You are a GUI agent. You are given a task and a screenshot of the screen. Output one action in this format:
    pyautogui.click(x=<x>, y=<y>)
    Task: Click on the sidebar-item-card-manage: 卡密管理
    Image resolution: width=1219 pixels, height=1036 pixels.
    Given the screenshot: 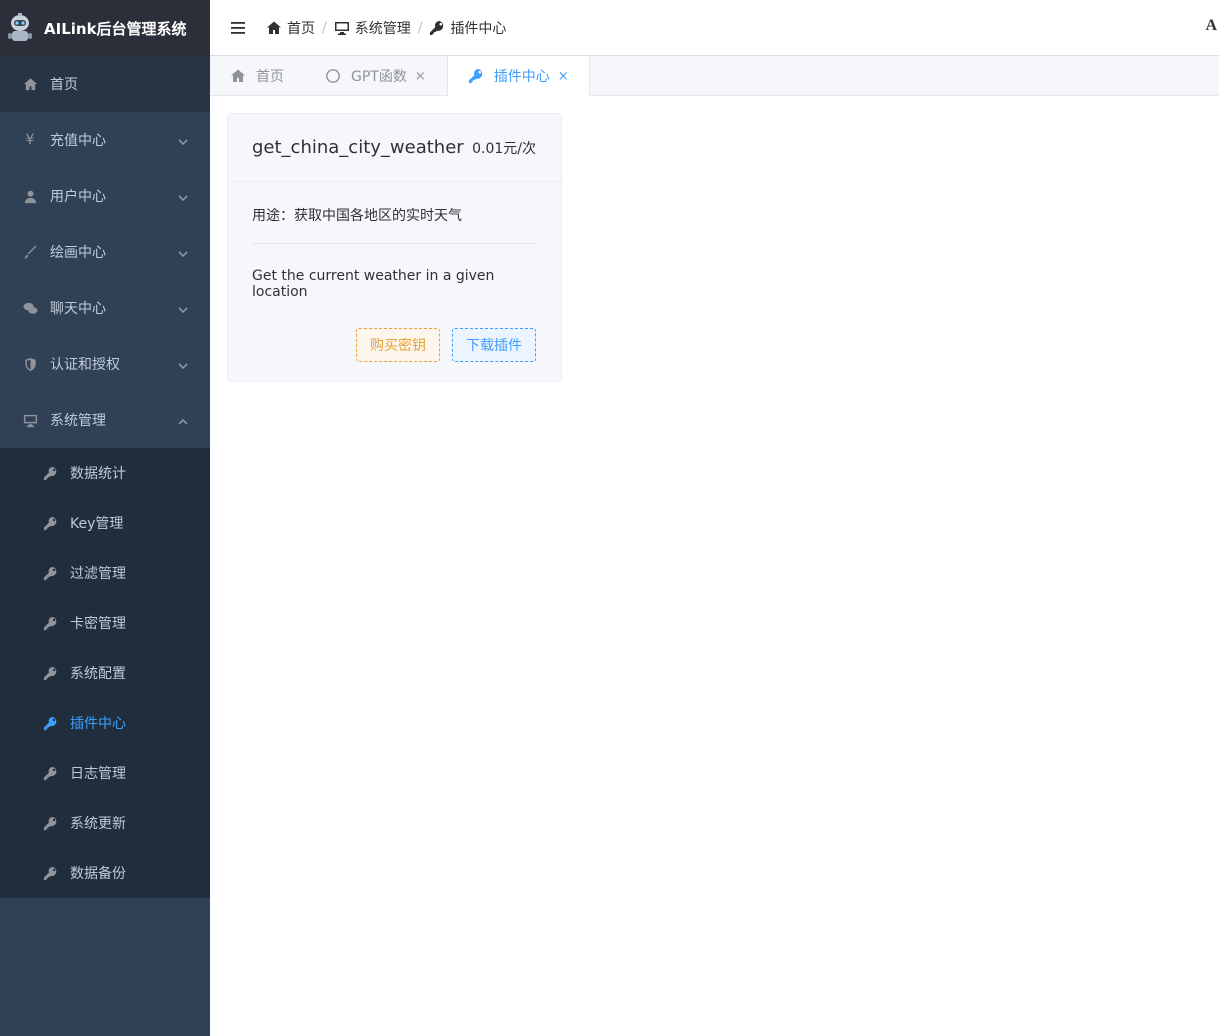 What is the action you would take?
    pyautogui.click(x=105, y=623)
    